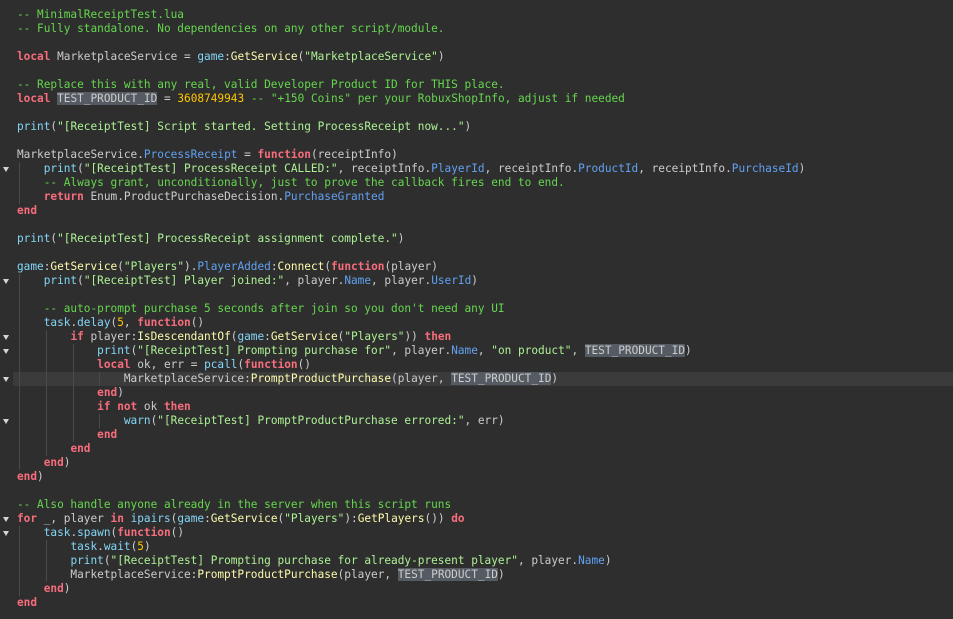 Image resolution: width=953 pixels, height=619 pixels. Describe the element at coordinates (391, 518) in the screenshot. I see `code-token: GetPlayers` at that location.